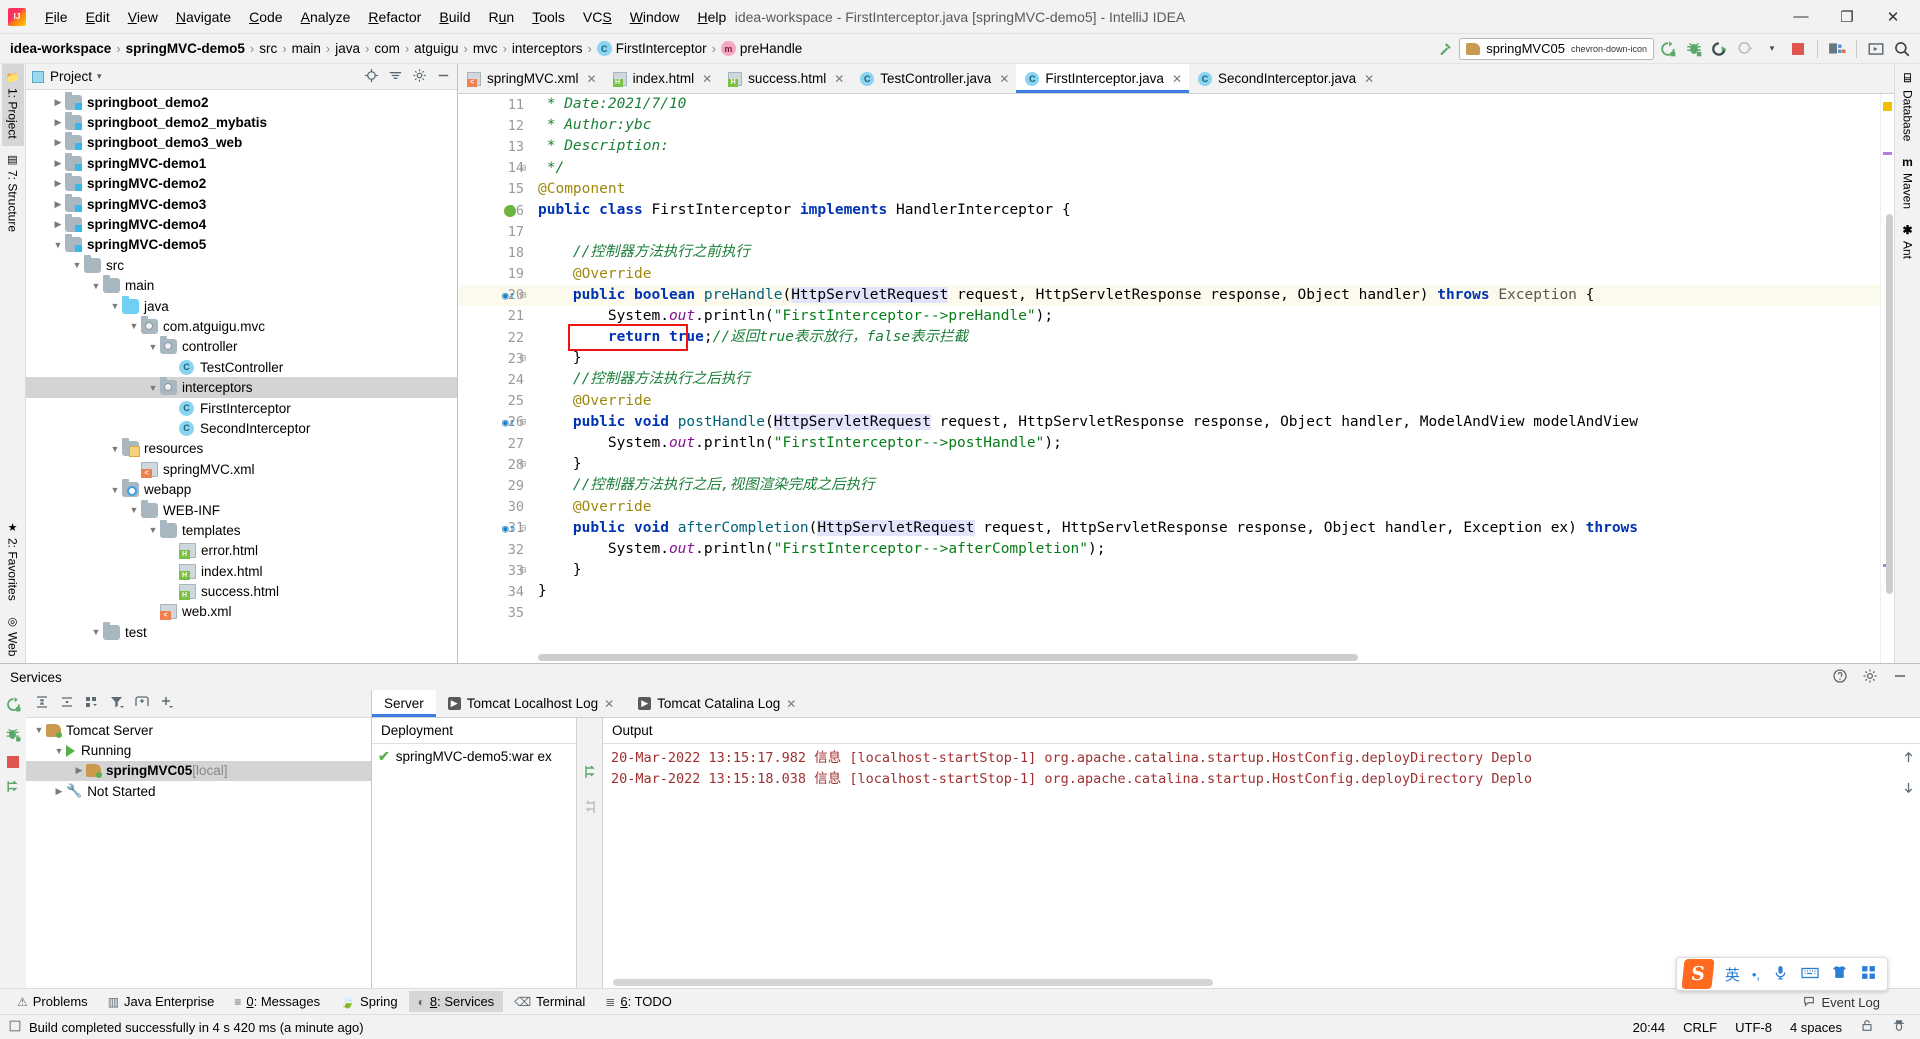 The height and width of the screenshot is (1039, 1920). What do you see at coordinates (241, 428) in the screenshot?
I see `tree-item: ▶C SecondInterceptor` at bounding box center [241, 428].